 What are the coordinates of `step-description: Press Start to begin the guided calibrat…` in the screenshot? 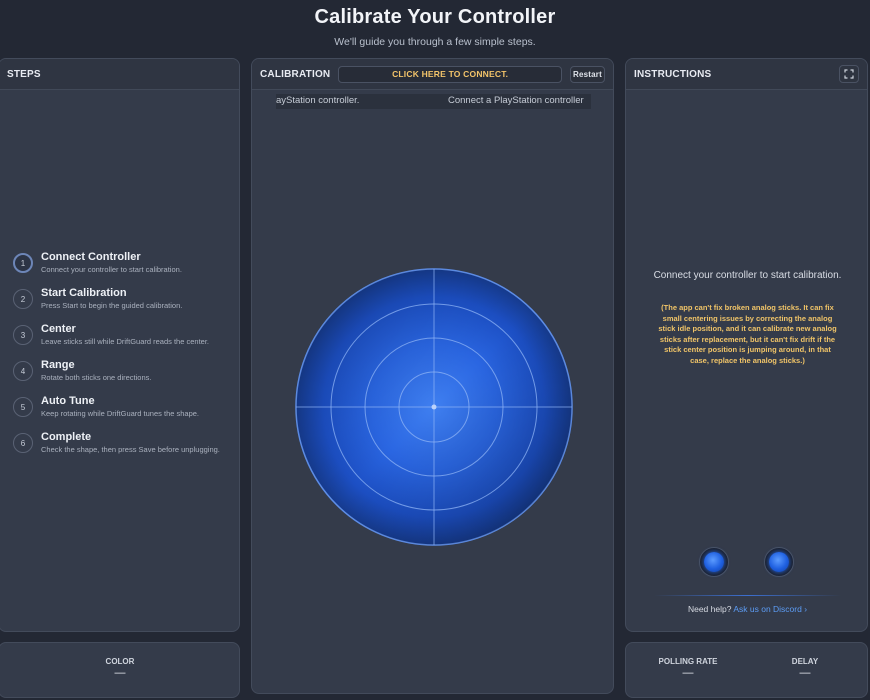 It's located at (112, 305).